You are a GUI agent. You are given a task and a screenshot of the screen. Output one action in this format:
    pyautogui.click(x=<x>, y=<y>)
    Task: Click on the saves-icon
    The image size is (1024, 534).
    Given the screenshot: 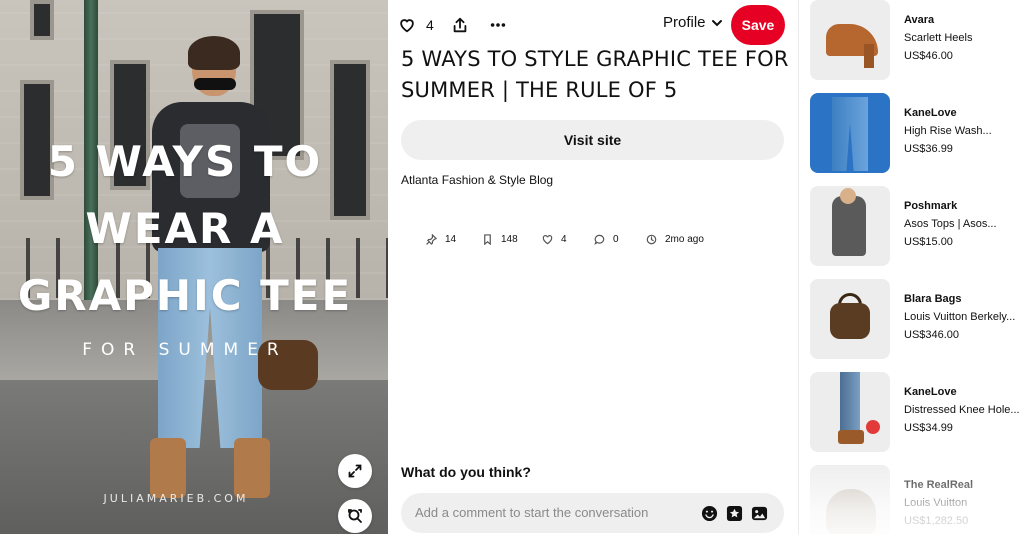 What is the action you would take?
    pyautogui.click(x=487, y=239)
    